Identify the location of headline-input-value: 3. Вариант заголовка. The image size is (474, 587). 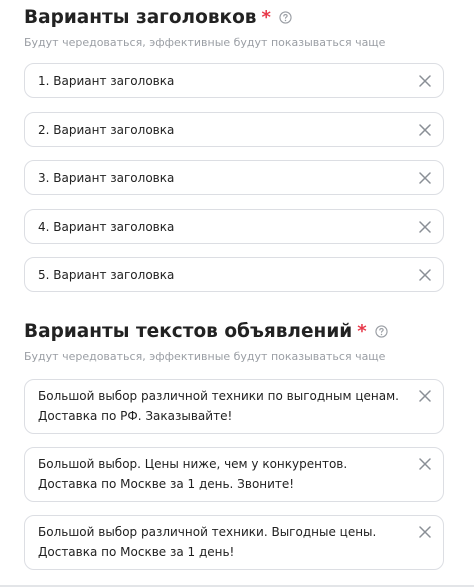
(220, 178).